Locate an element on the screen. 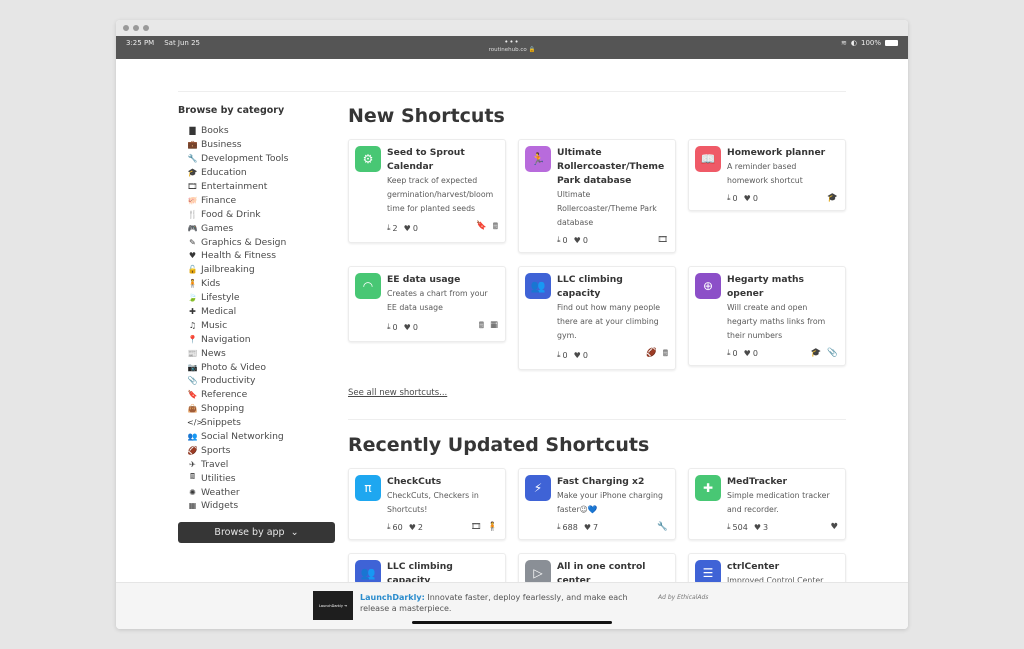  multitasking-dots: ••• is located at coordinates (512, 42).